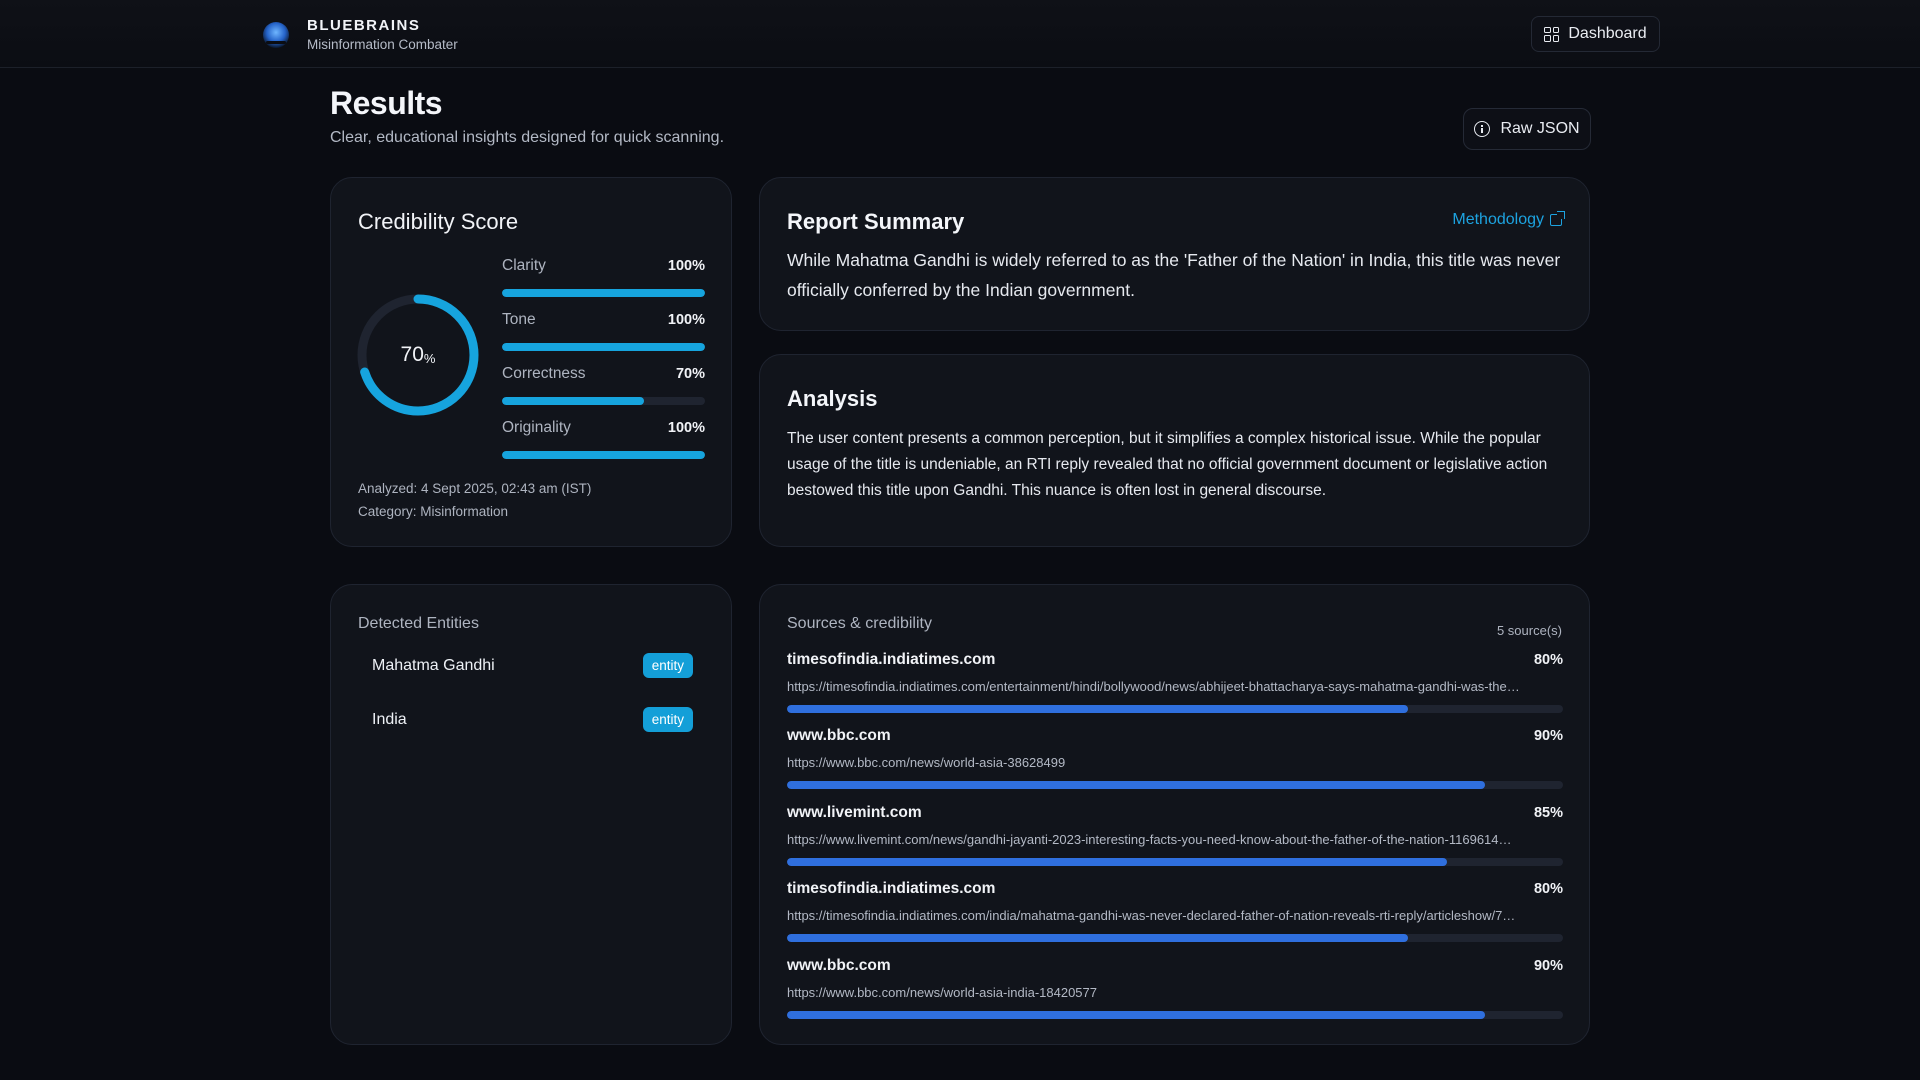  Describe the element at coordinates (382, 44) in the screenshot. I see `brand-tagline: Misinformation Combater` at that location.